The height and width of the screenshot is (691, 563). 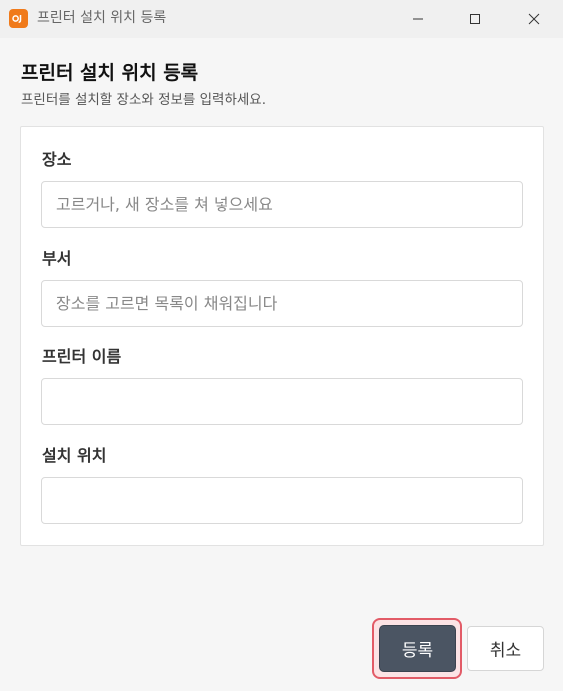 What do you see at coordinates (102, 18) in the screenshot?
I see `window-title: 프린터 설치 위치 등록` at bounding box center [102, 18].